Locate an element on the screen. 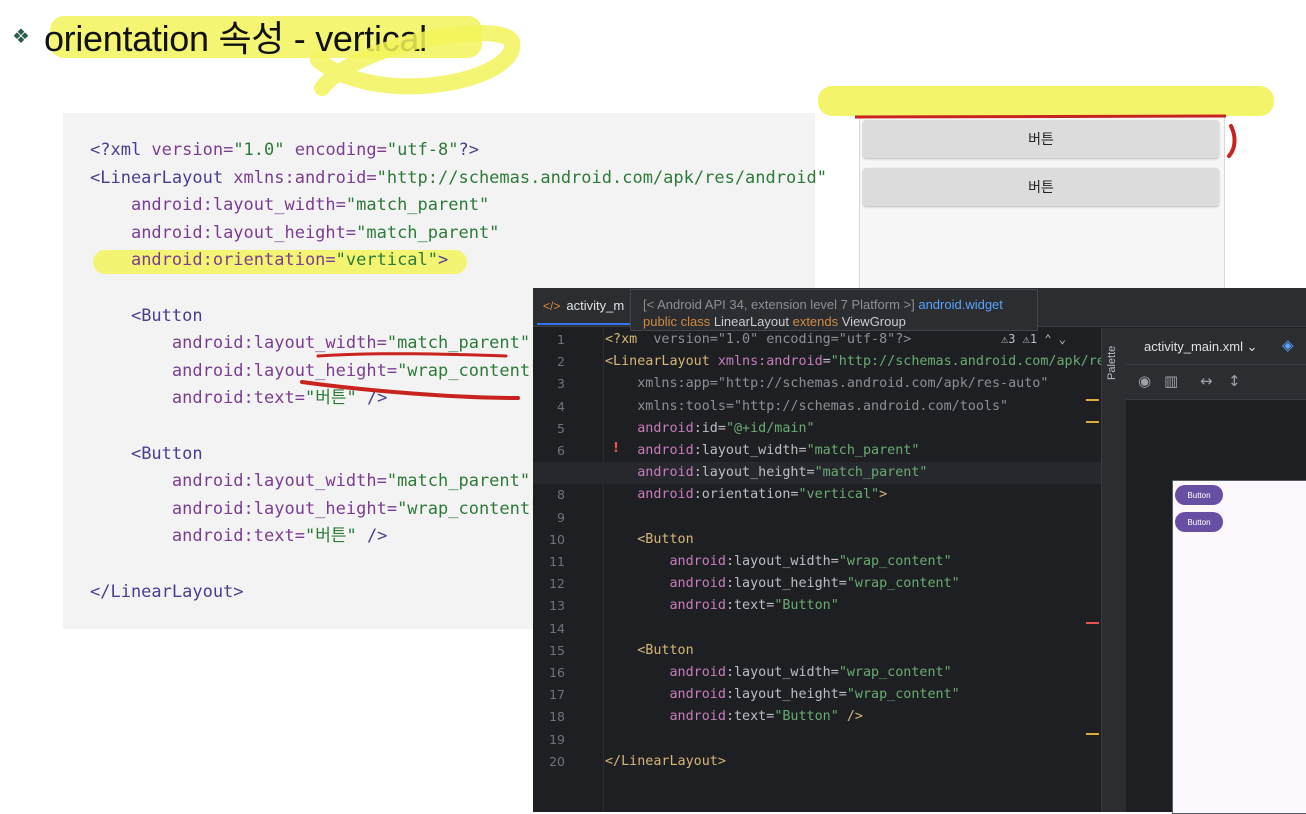 The image size is (1306, 814). vertical-resize-icon: ↕ is located at coordinates (1234, 381).